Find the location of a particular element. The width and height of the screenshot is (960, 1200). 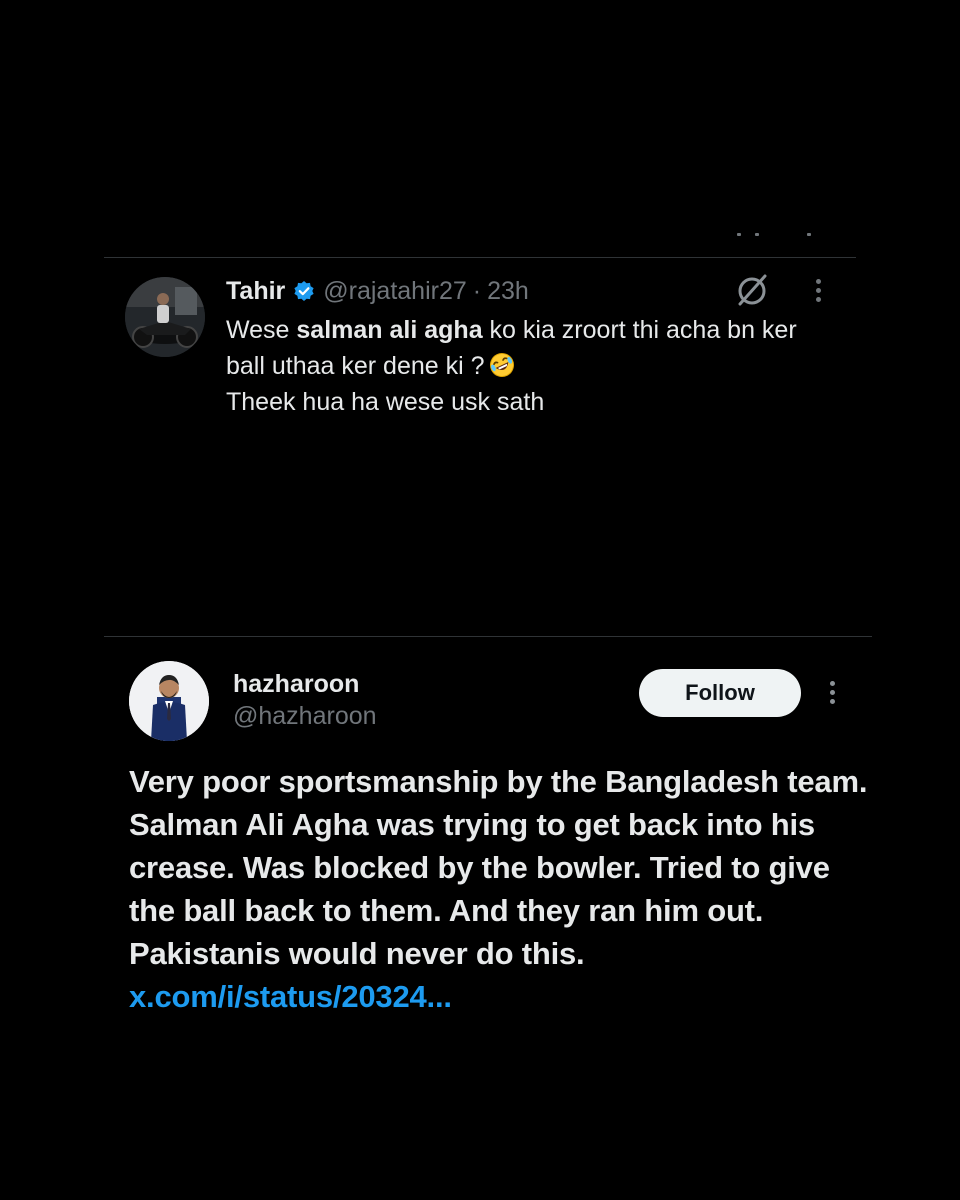

previous-tweet-action-icons is located at coordinates (780, 233).